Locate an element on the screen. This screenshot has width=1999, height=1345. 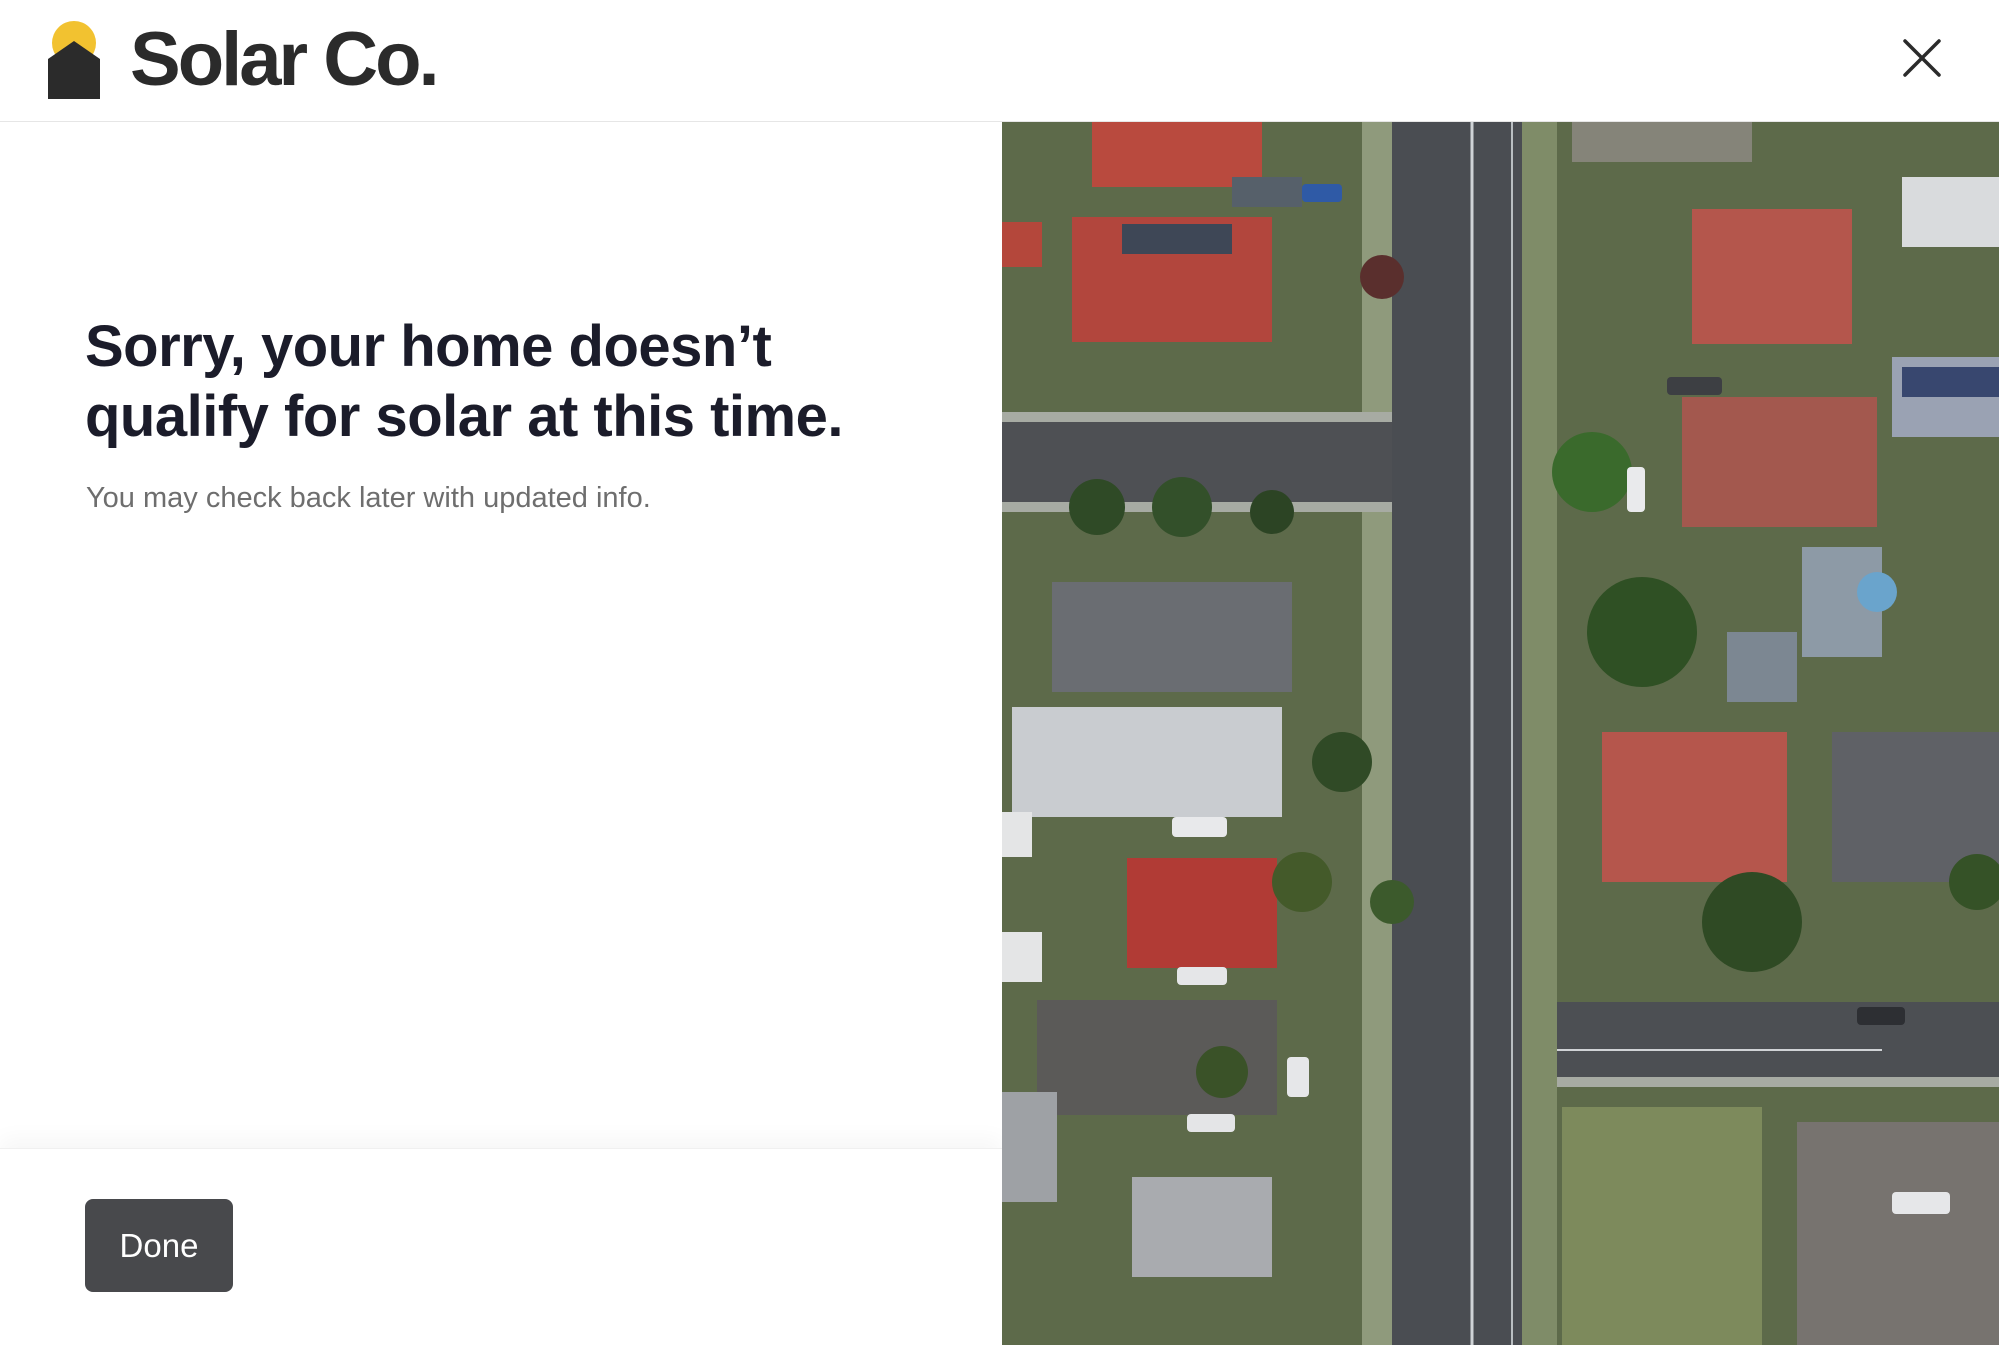
brand-logo: Solar Co. is located at coordinates (244, 59).